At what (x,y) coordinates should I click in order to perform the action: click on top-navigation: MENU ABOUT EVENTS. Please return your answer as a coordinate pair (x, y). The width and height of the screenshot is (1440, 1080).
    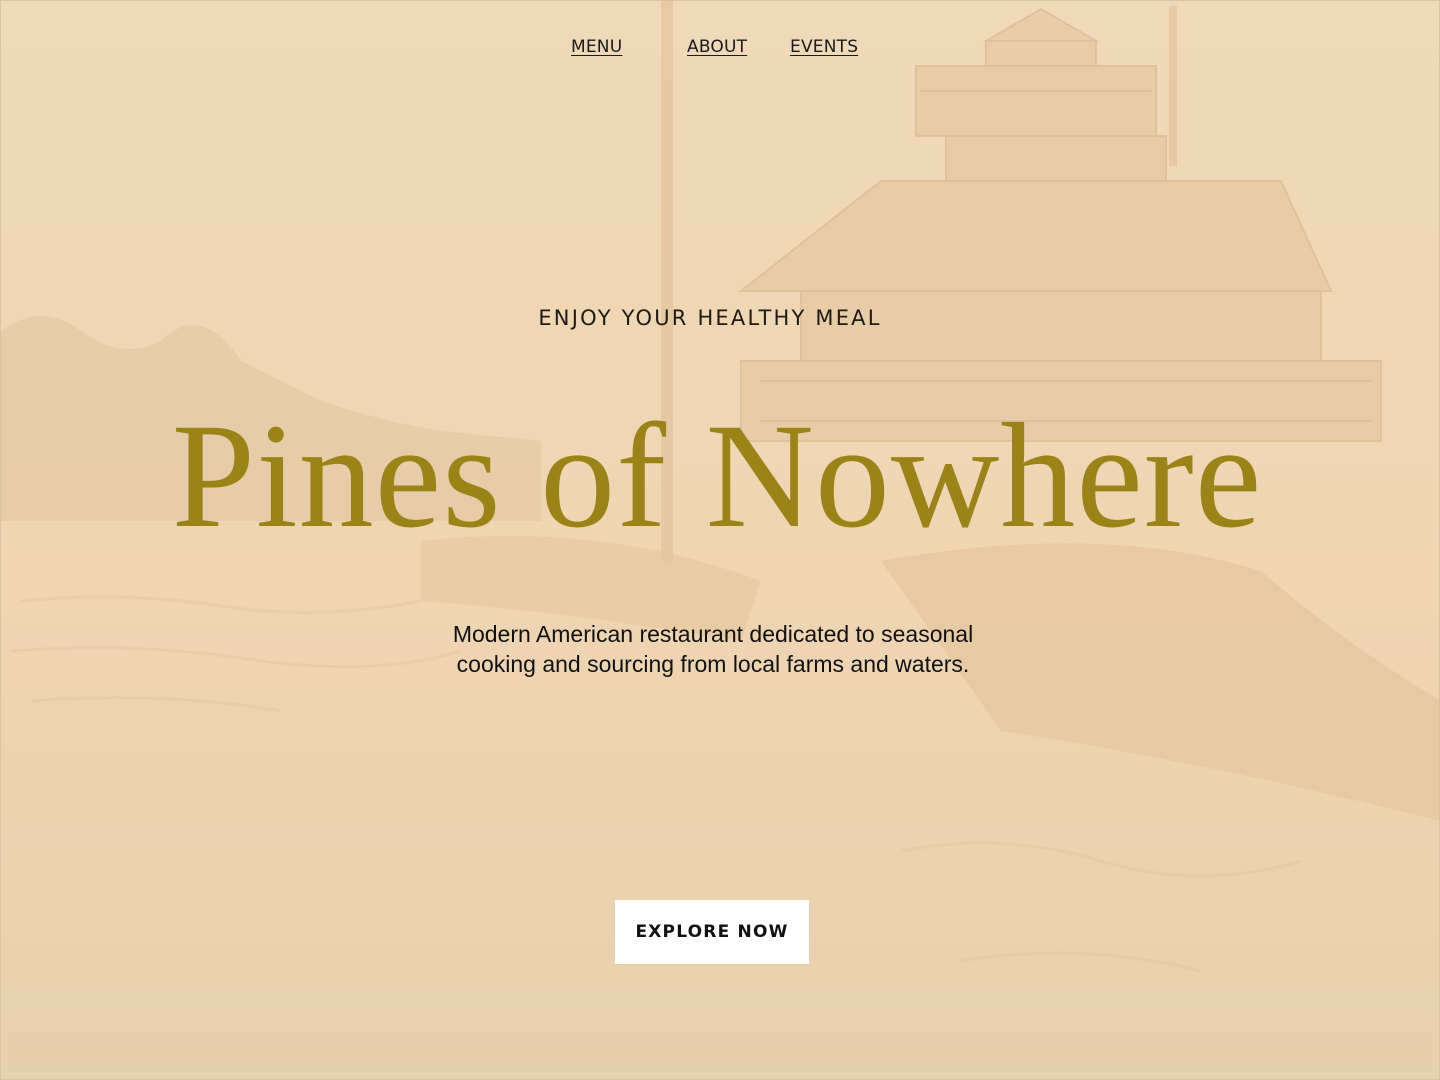
    Looking at the image, I should click on (720, 49).